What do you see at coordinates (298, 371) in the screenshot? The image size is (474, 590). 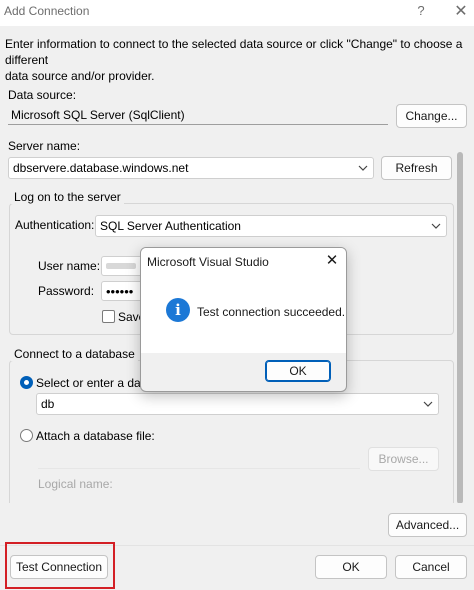 I see `dialog-ok-button: OK` at bounding box center [298, 371].